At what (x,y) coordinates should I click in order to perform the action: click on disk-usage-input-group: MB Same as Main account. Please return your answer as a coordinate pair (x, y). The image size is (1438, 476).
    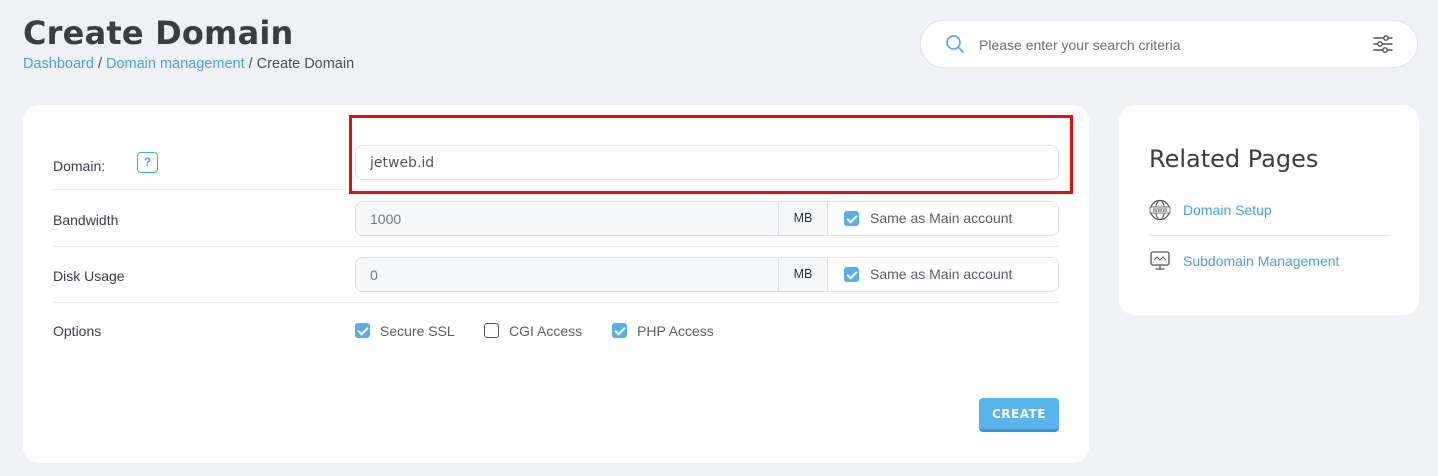
    Looking at the image, I should click on (707, 274).